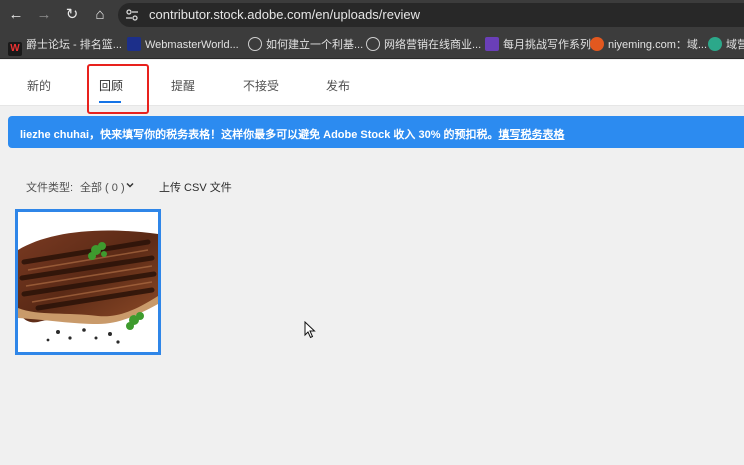 Image resolution: width=744 pixels, height=465 pixels. Describe the element at coordinates (338, 85) in the screenshot. I see `tab-published: 发布` at that location.